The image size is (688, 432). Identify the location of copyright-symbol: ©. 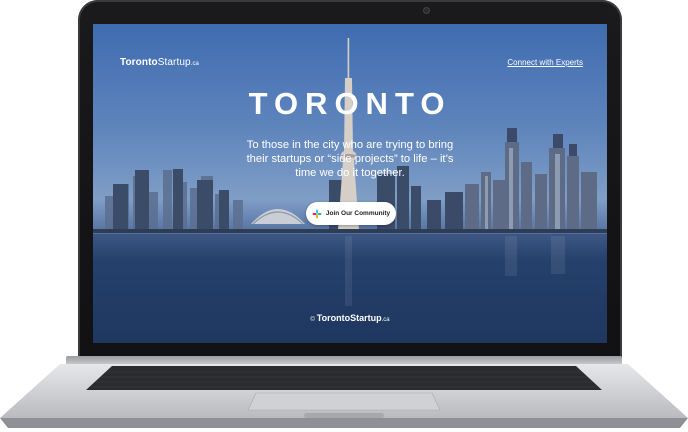
(312, 320).